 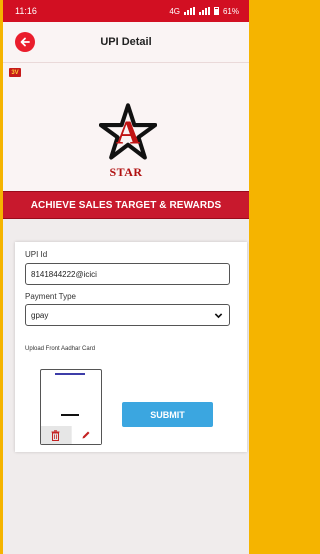 I want to click on status-indicators: 4G 61%, so click(x=204, y=11).